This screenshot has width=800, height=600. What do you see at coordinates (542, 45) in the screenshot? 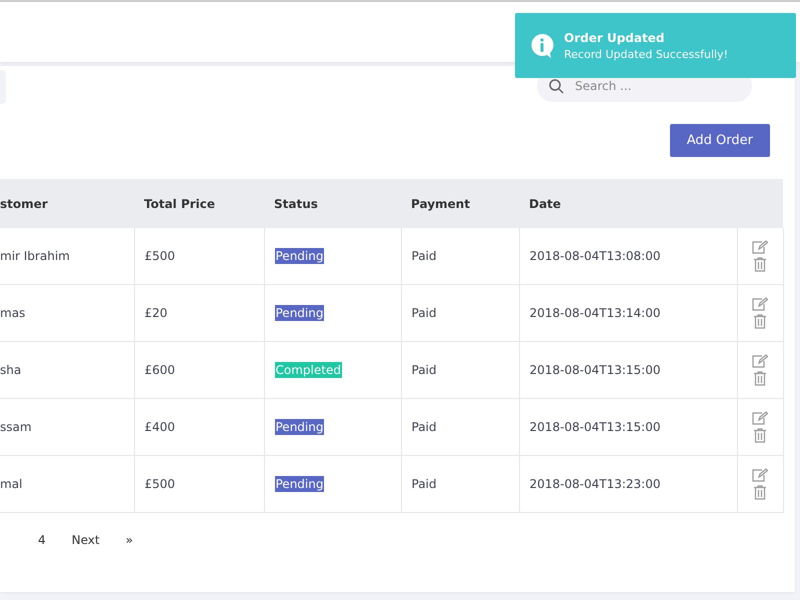
I see `info-icon` at bounding box center [542, 45].